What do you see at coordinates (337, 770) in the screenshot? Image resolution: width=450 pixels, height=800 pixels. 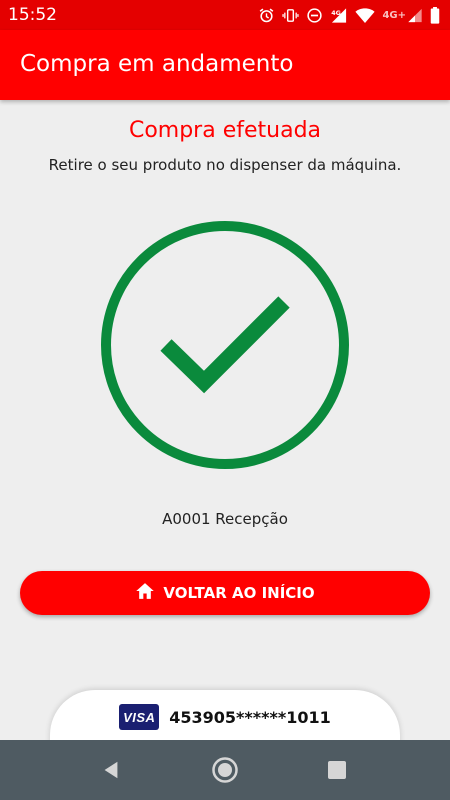 I see `recents-icon` at bounding box center [337, 770].